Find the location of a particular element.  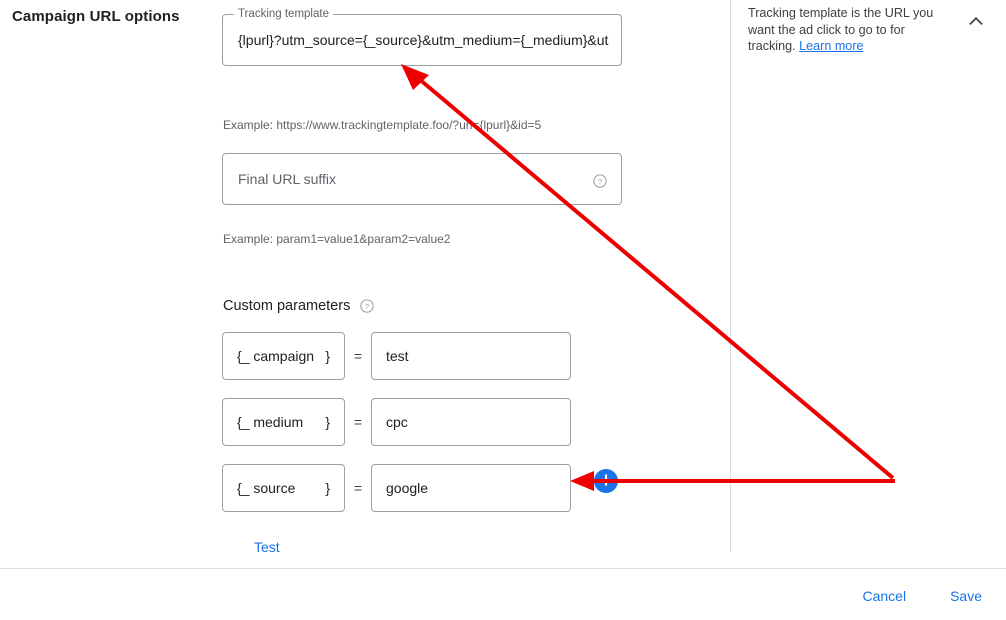

learn-more-link: Learn more is located at coordinates (831, 46).